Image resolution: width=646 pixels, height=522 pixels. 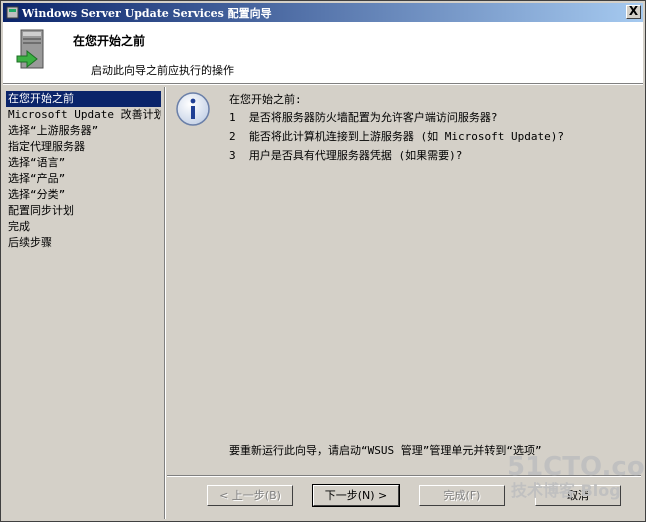 What do you see at coordinates (83, 211) in the screenshot?
I see `nav-step-sync-schedule: 配置同步计划` at bounding box center [83, 211].